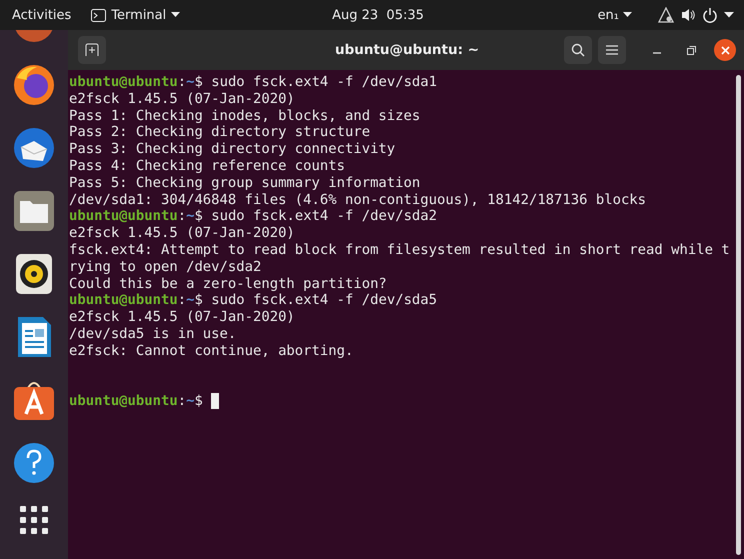 The width and height of the screenshot is (744, 559). Describe the element at coordinates (211, 351) in the screenshot. I see `output-line: e2fsck: Cannot continue, aborting.` at that location.